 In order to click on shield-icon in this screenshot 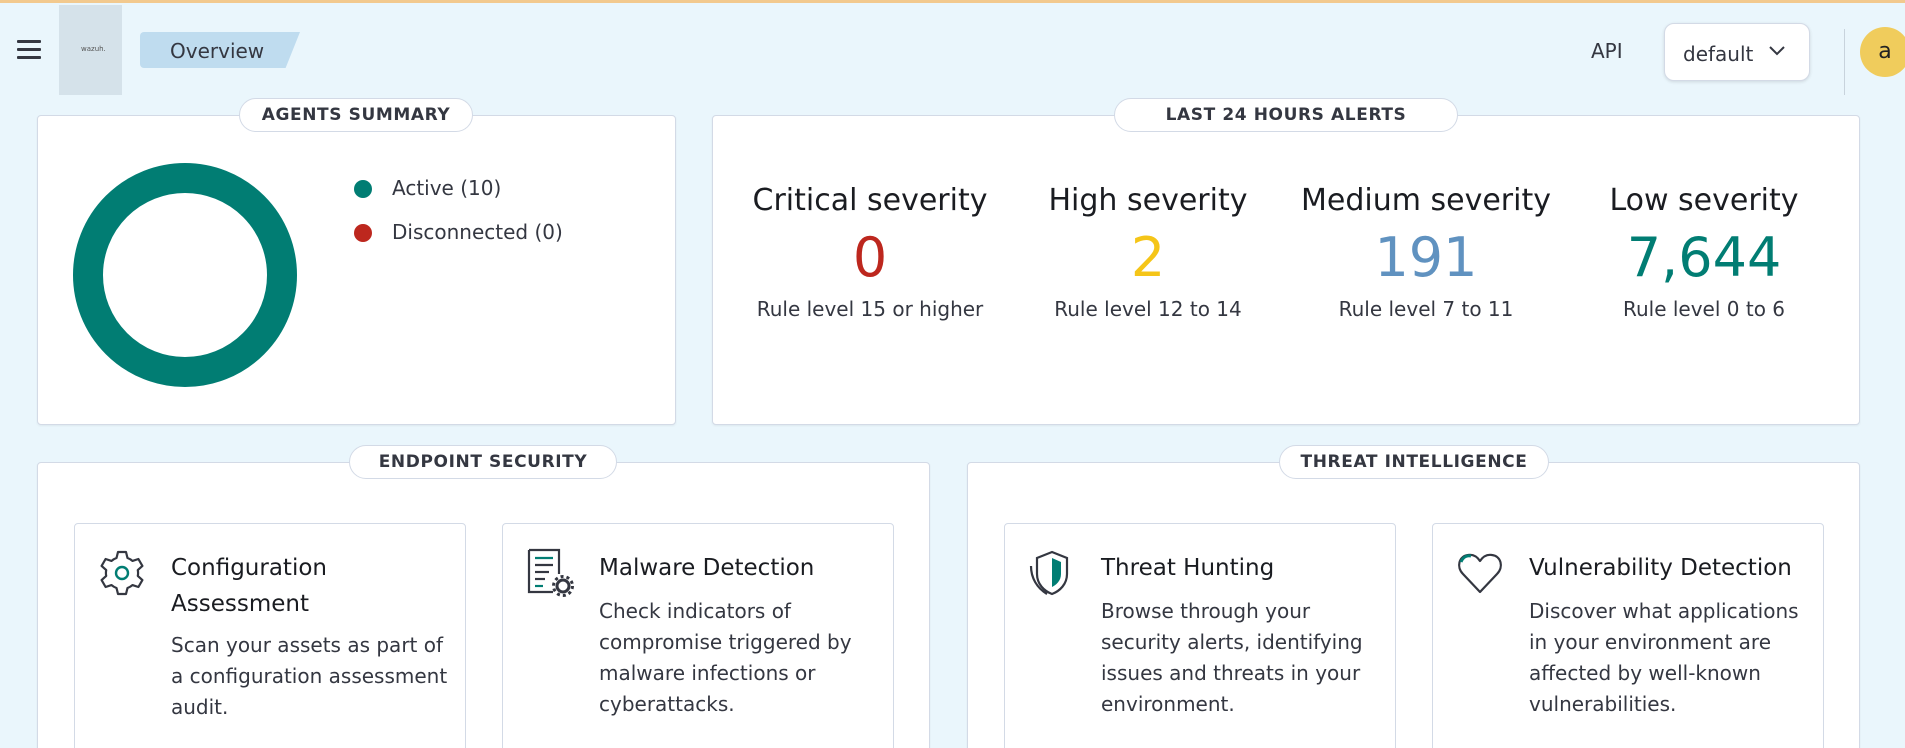, I will do `click(1049, 573)`.